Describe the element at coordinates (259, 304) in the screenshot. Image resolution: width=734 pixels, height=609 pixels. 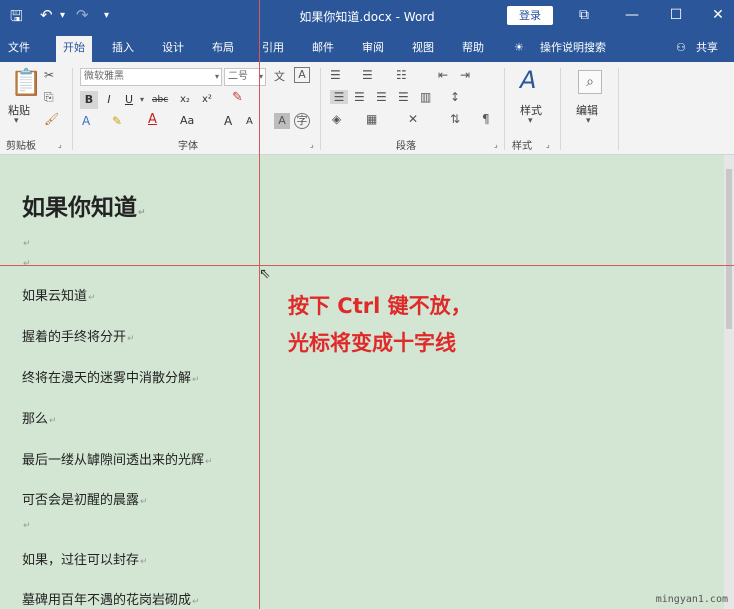
I see `crosshair-vertical-line` at that location.